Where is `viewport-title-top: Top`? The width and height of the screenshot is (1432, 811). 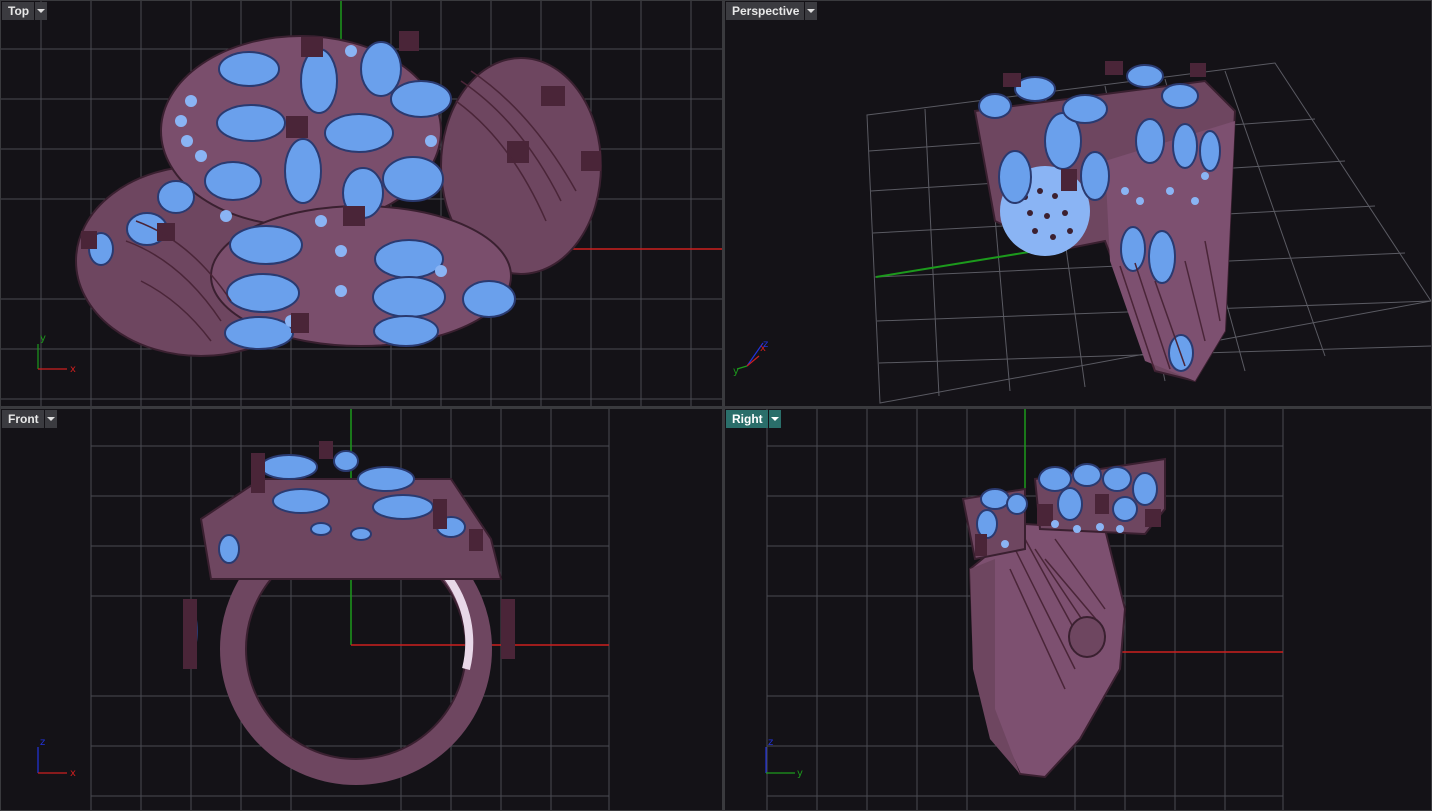
viewport-title-top: Top is located at coordinates (25, 11).